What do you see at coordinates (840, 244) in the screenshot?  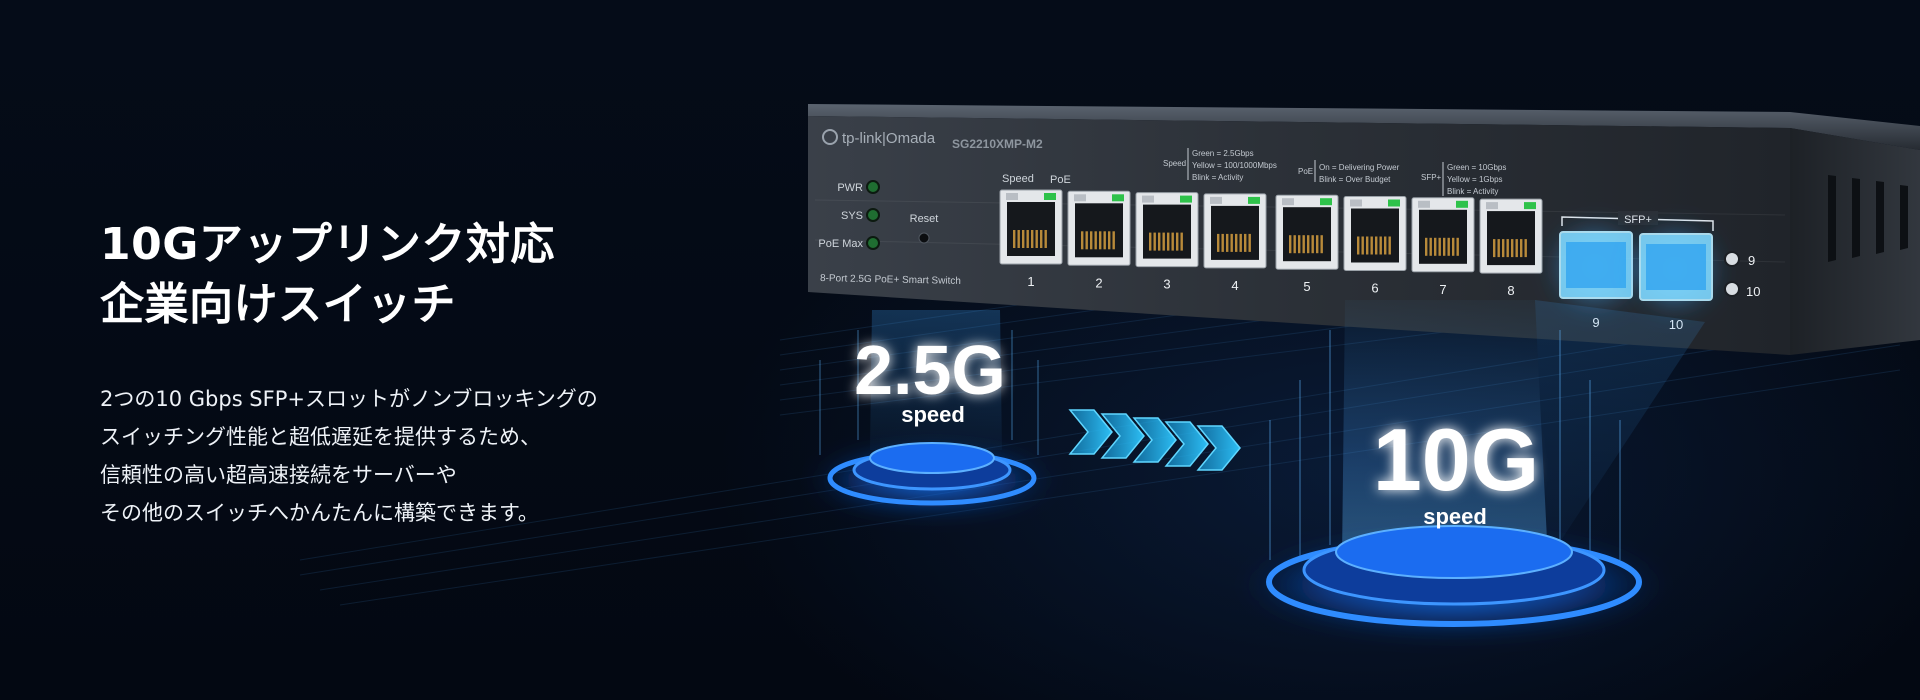 I see `led-label-poe: PoE Max` at bounding box center [840, 244].